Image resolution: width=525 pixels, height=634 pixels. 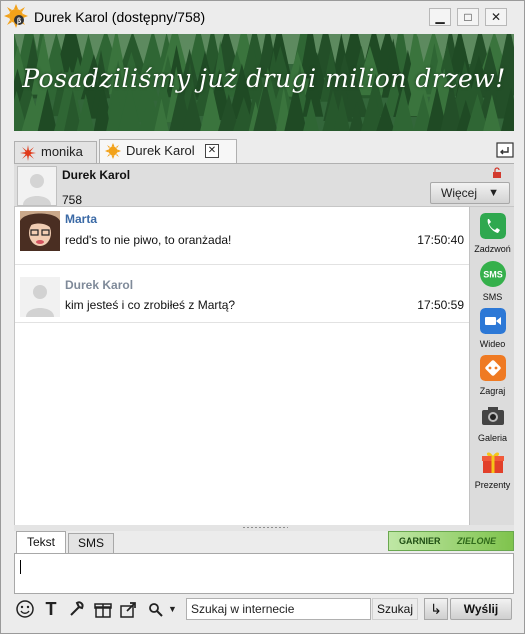 I want to click on sms-button: SMS SMS, so click(x=492, y=281).